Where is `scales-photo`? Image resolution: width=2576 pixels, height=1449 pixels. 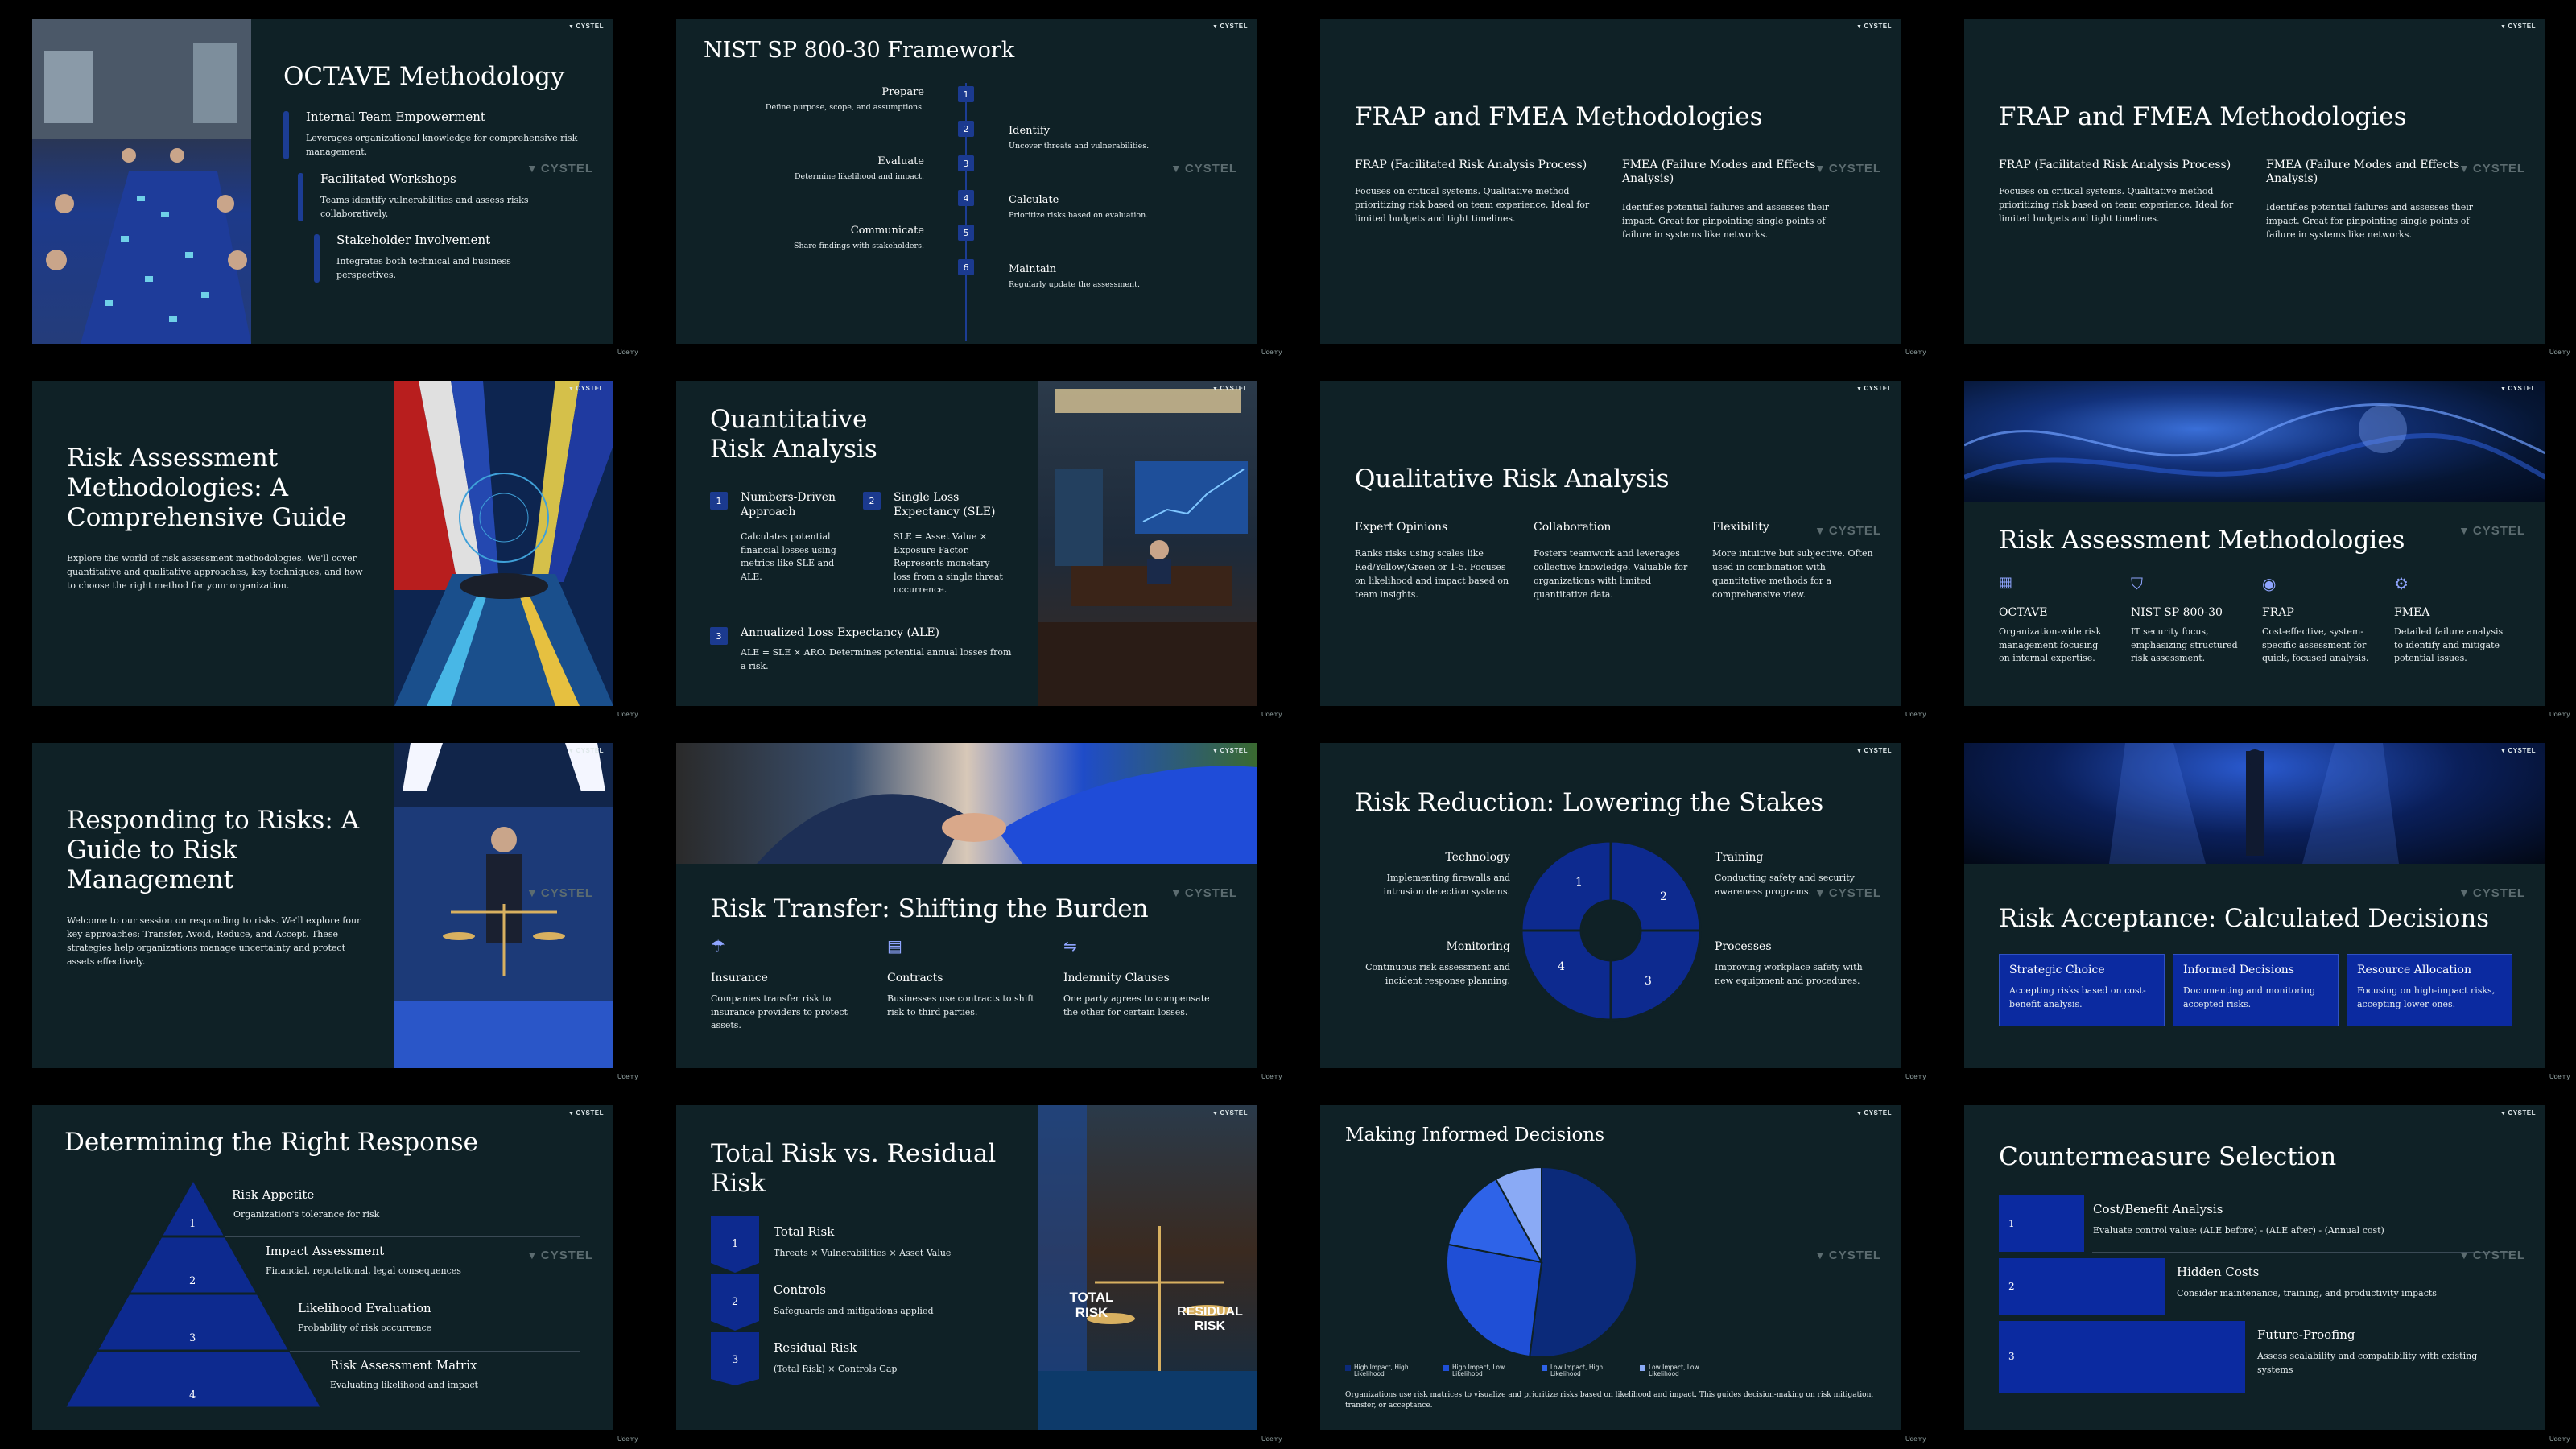
scales-photo is located at coordinates (504, 905).